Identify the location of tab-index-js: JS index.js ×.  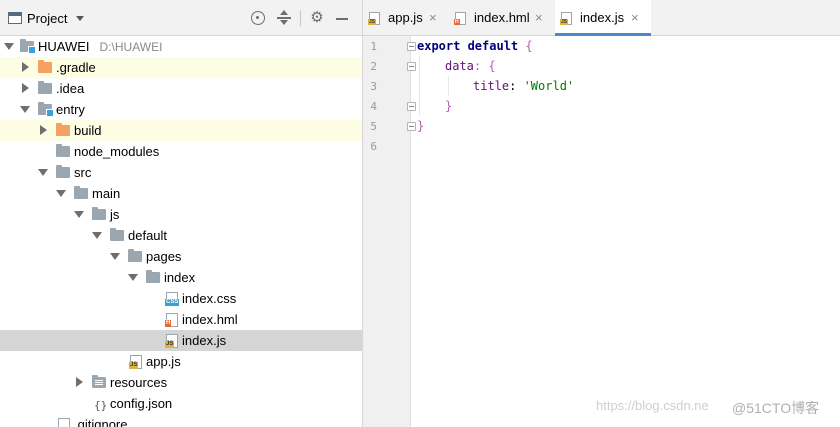
(603, 18).